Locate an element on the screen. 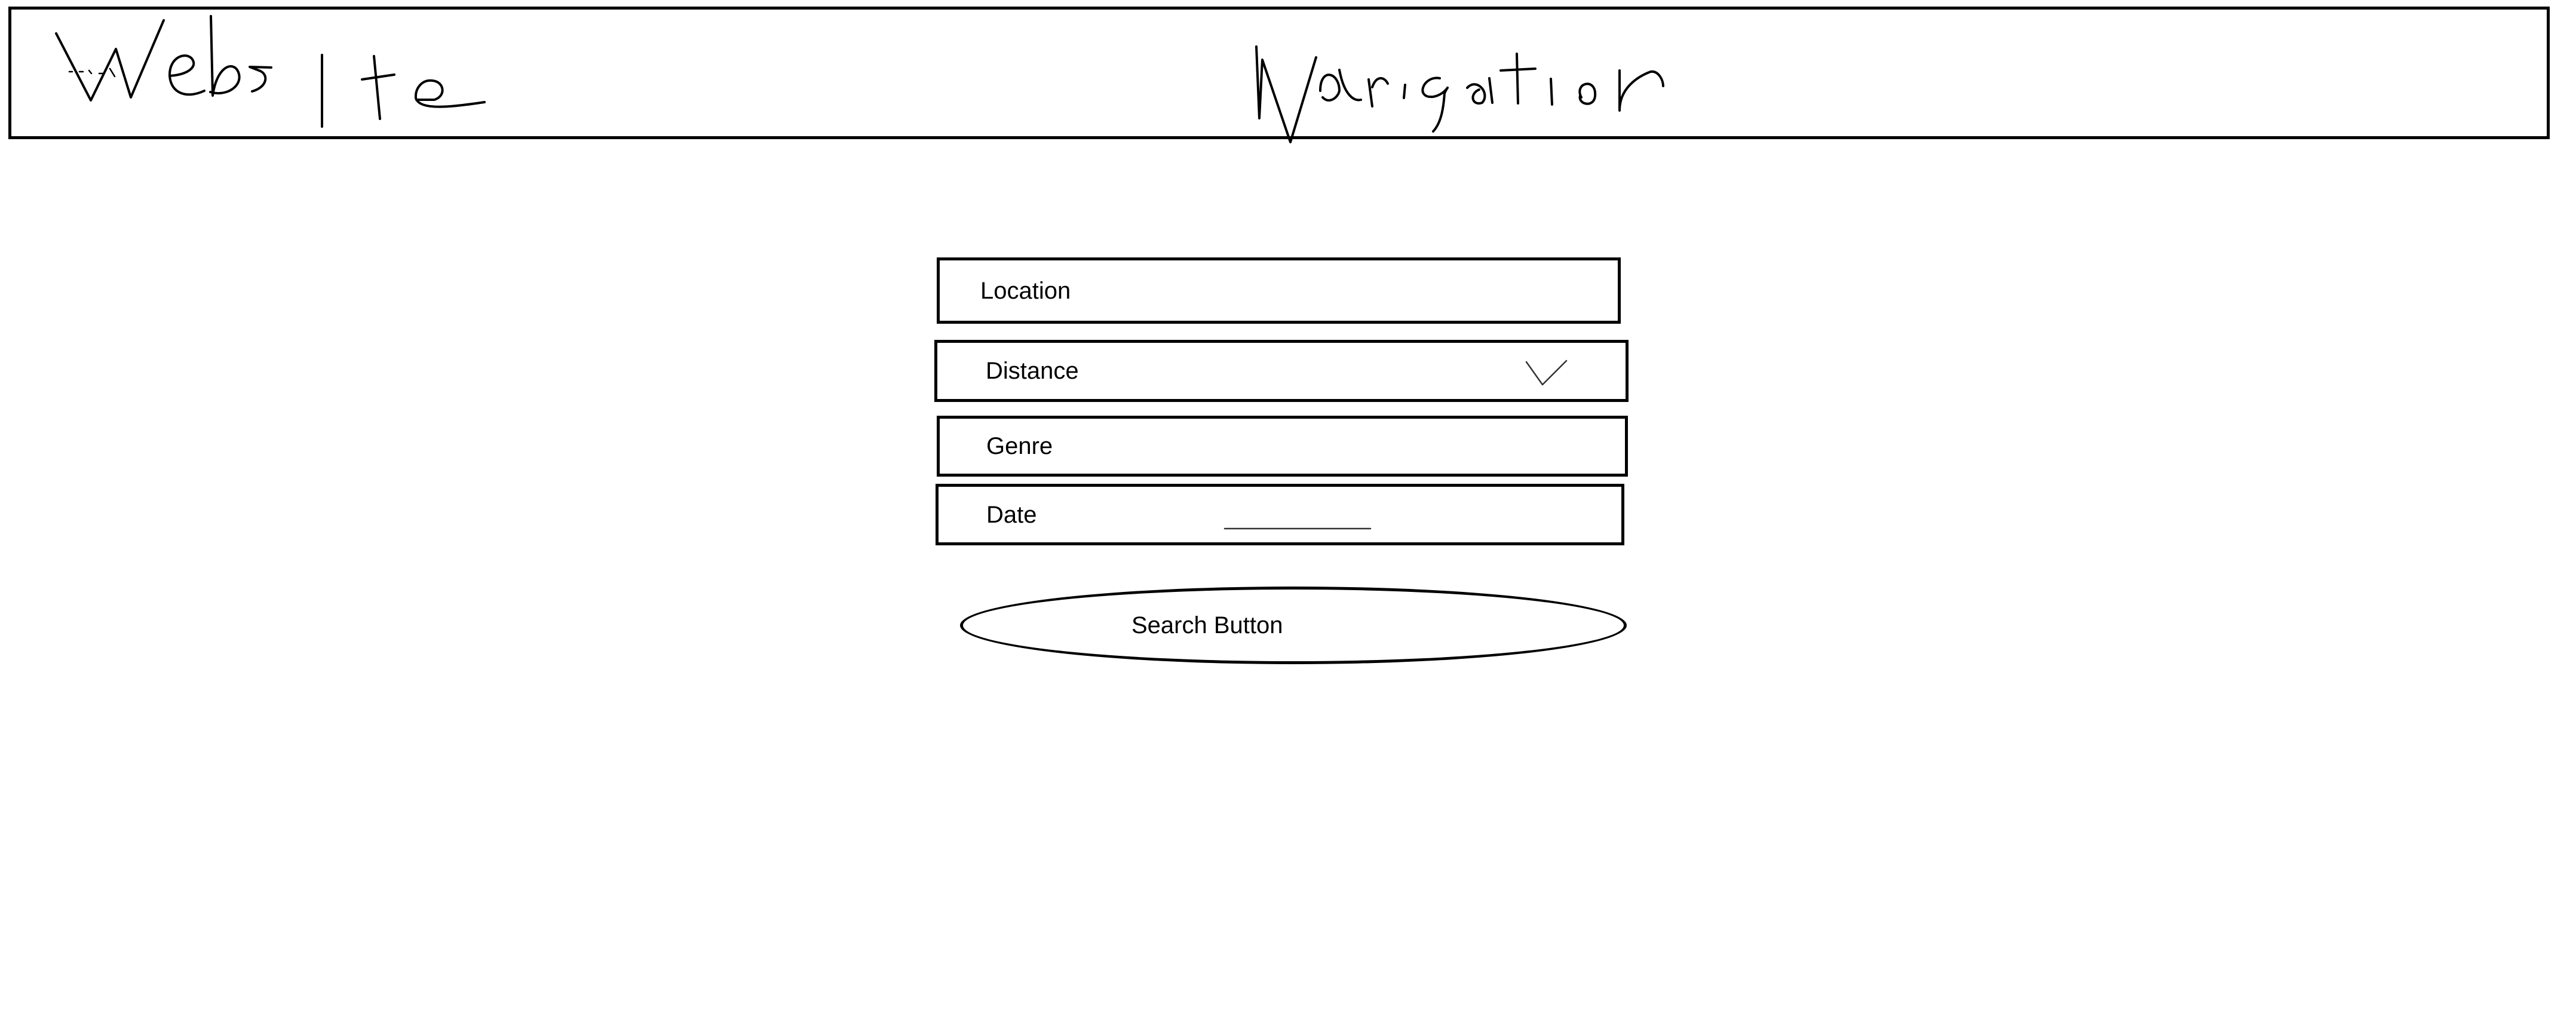 The width and height of the screenshot is (2576, 1013). chevron-down-icon is located at coordinates (1547, 372).